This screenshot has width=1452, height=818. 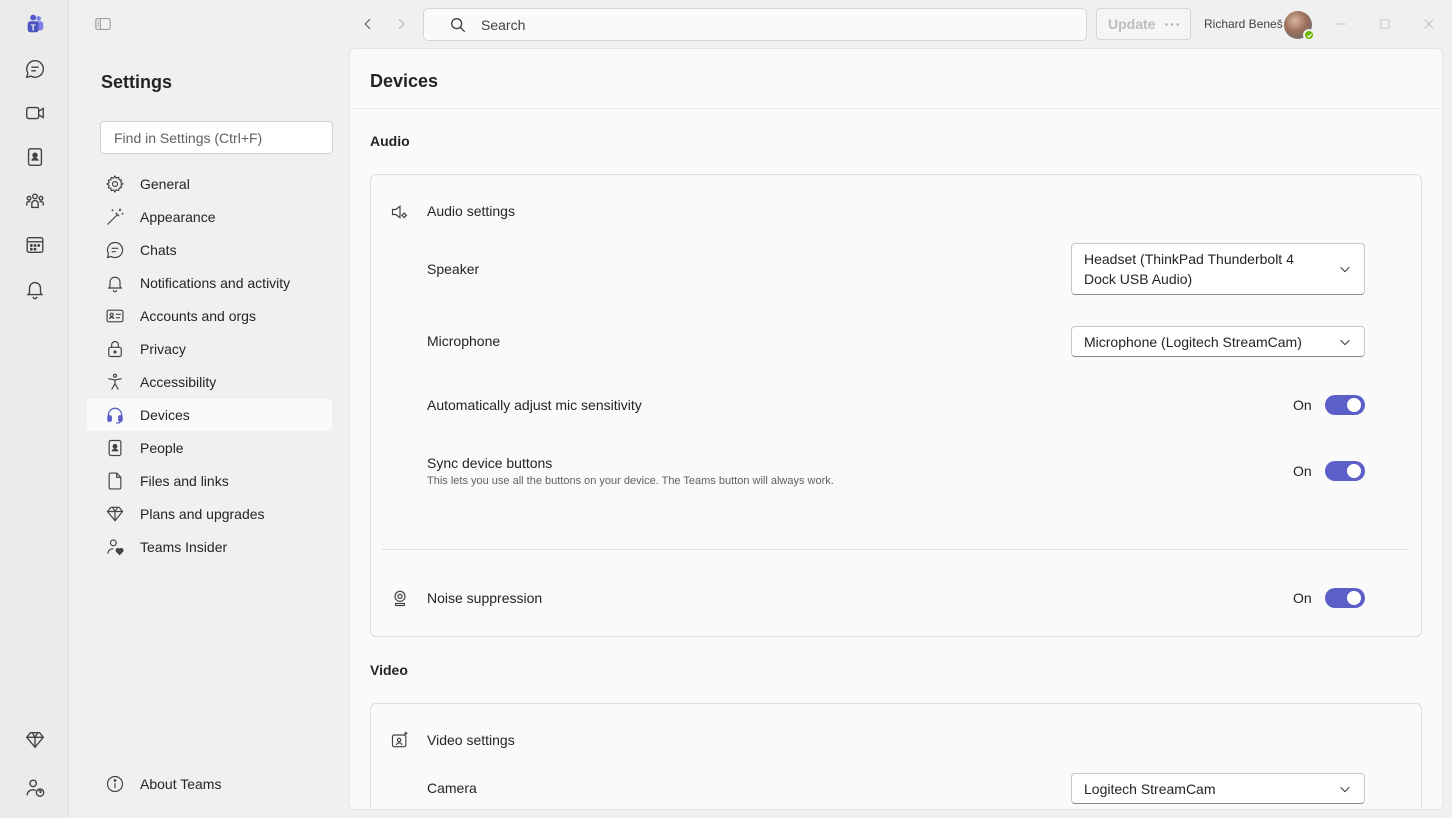 I want to click on nav-item-teams-insider: Teams Insider, so click(x=209, y=547).